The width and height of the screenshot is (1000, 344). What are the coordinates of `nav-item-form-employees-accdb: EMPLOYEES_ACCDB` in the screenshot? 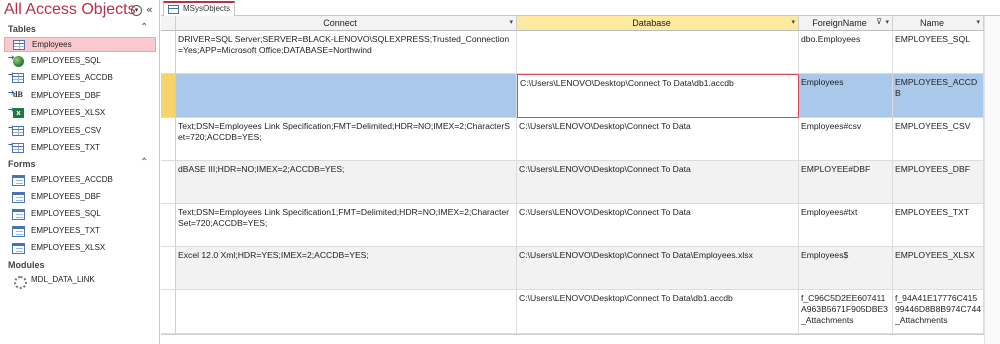 It's located at (80, 180).